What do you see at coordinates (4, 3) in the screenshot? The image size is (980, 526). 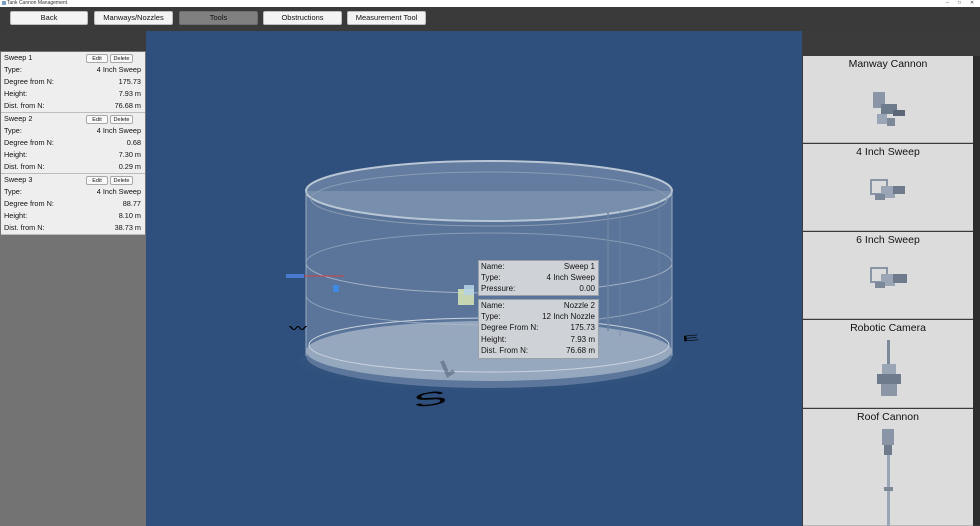 I see `app-icon` at bounding box center [4, 3].